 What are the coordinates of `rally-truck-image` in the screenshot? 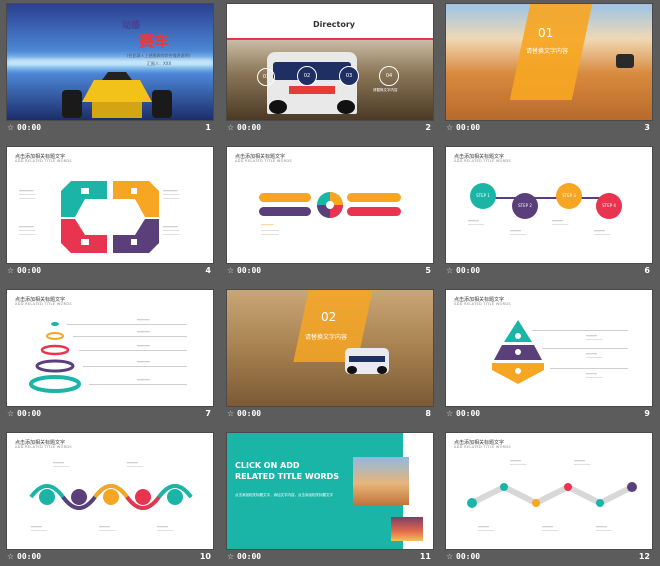 It's located at (625, 61).